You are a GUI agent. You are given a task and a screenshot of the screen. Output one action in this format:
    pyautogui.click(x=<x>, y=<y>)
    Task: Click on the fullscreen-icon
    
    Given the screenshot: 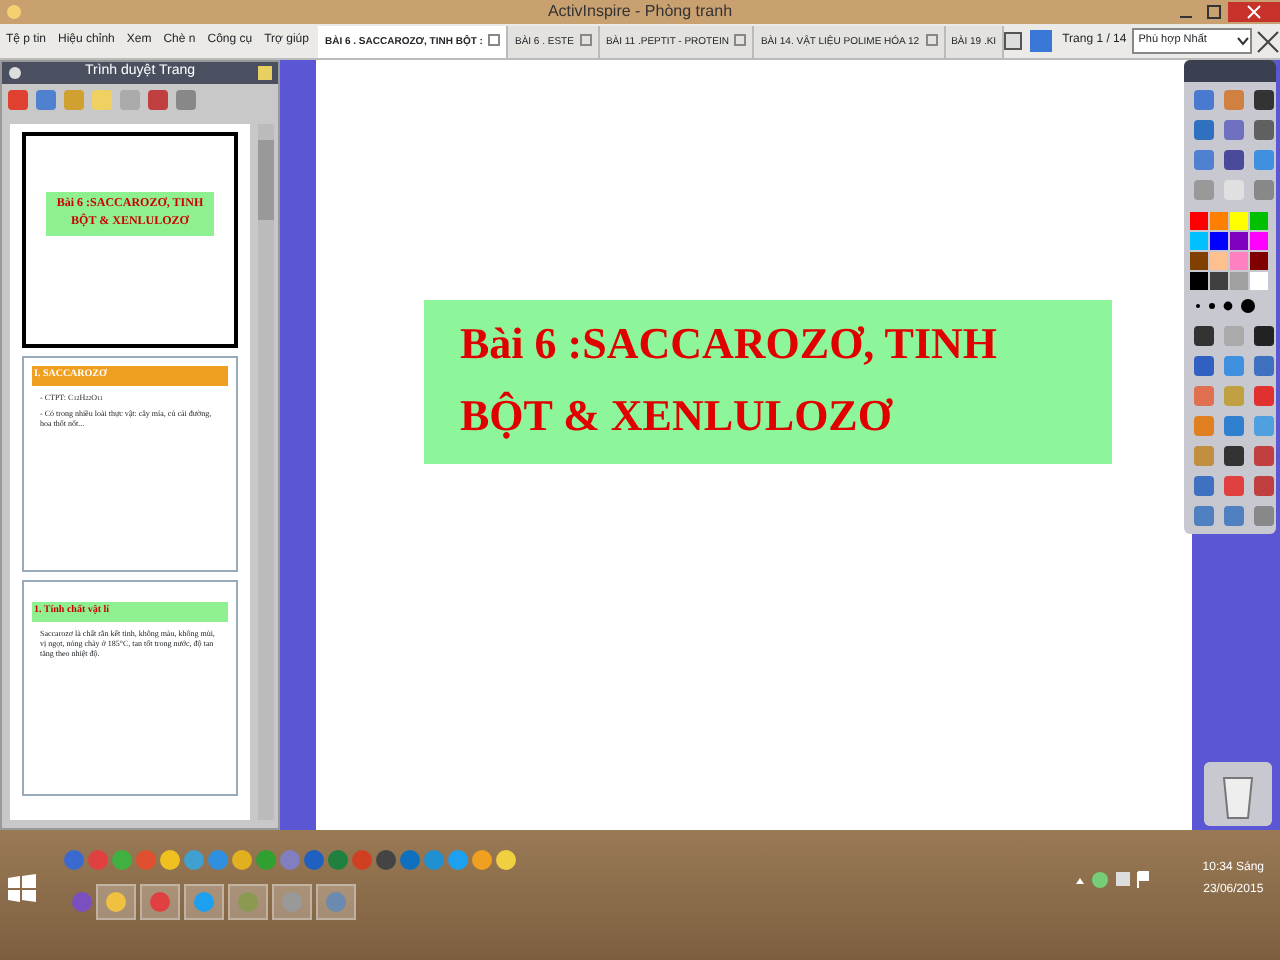 What is the action you would take?
    pyautogui.click(x=1268, y=41)
    